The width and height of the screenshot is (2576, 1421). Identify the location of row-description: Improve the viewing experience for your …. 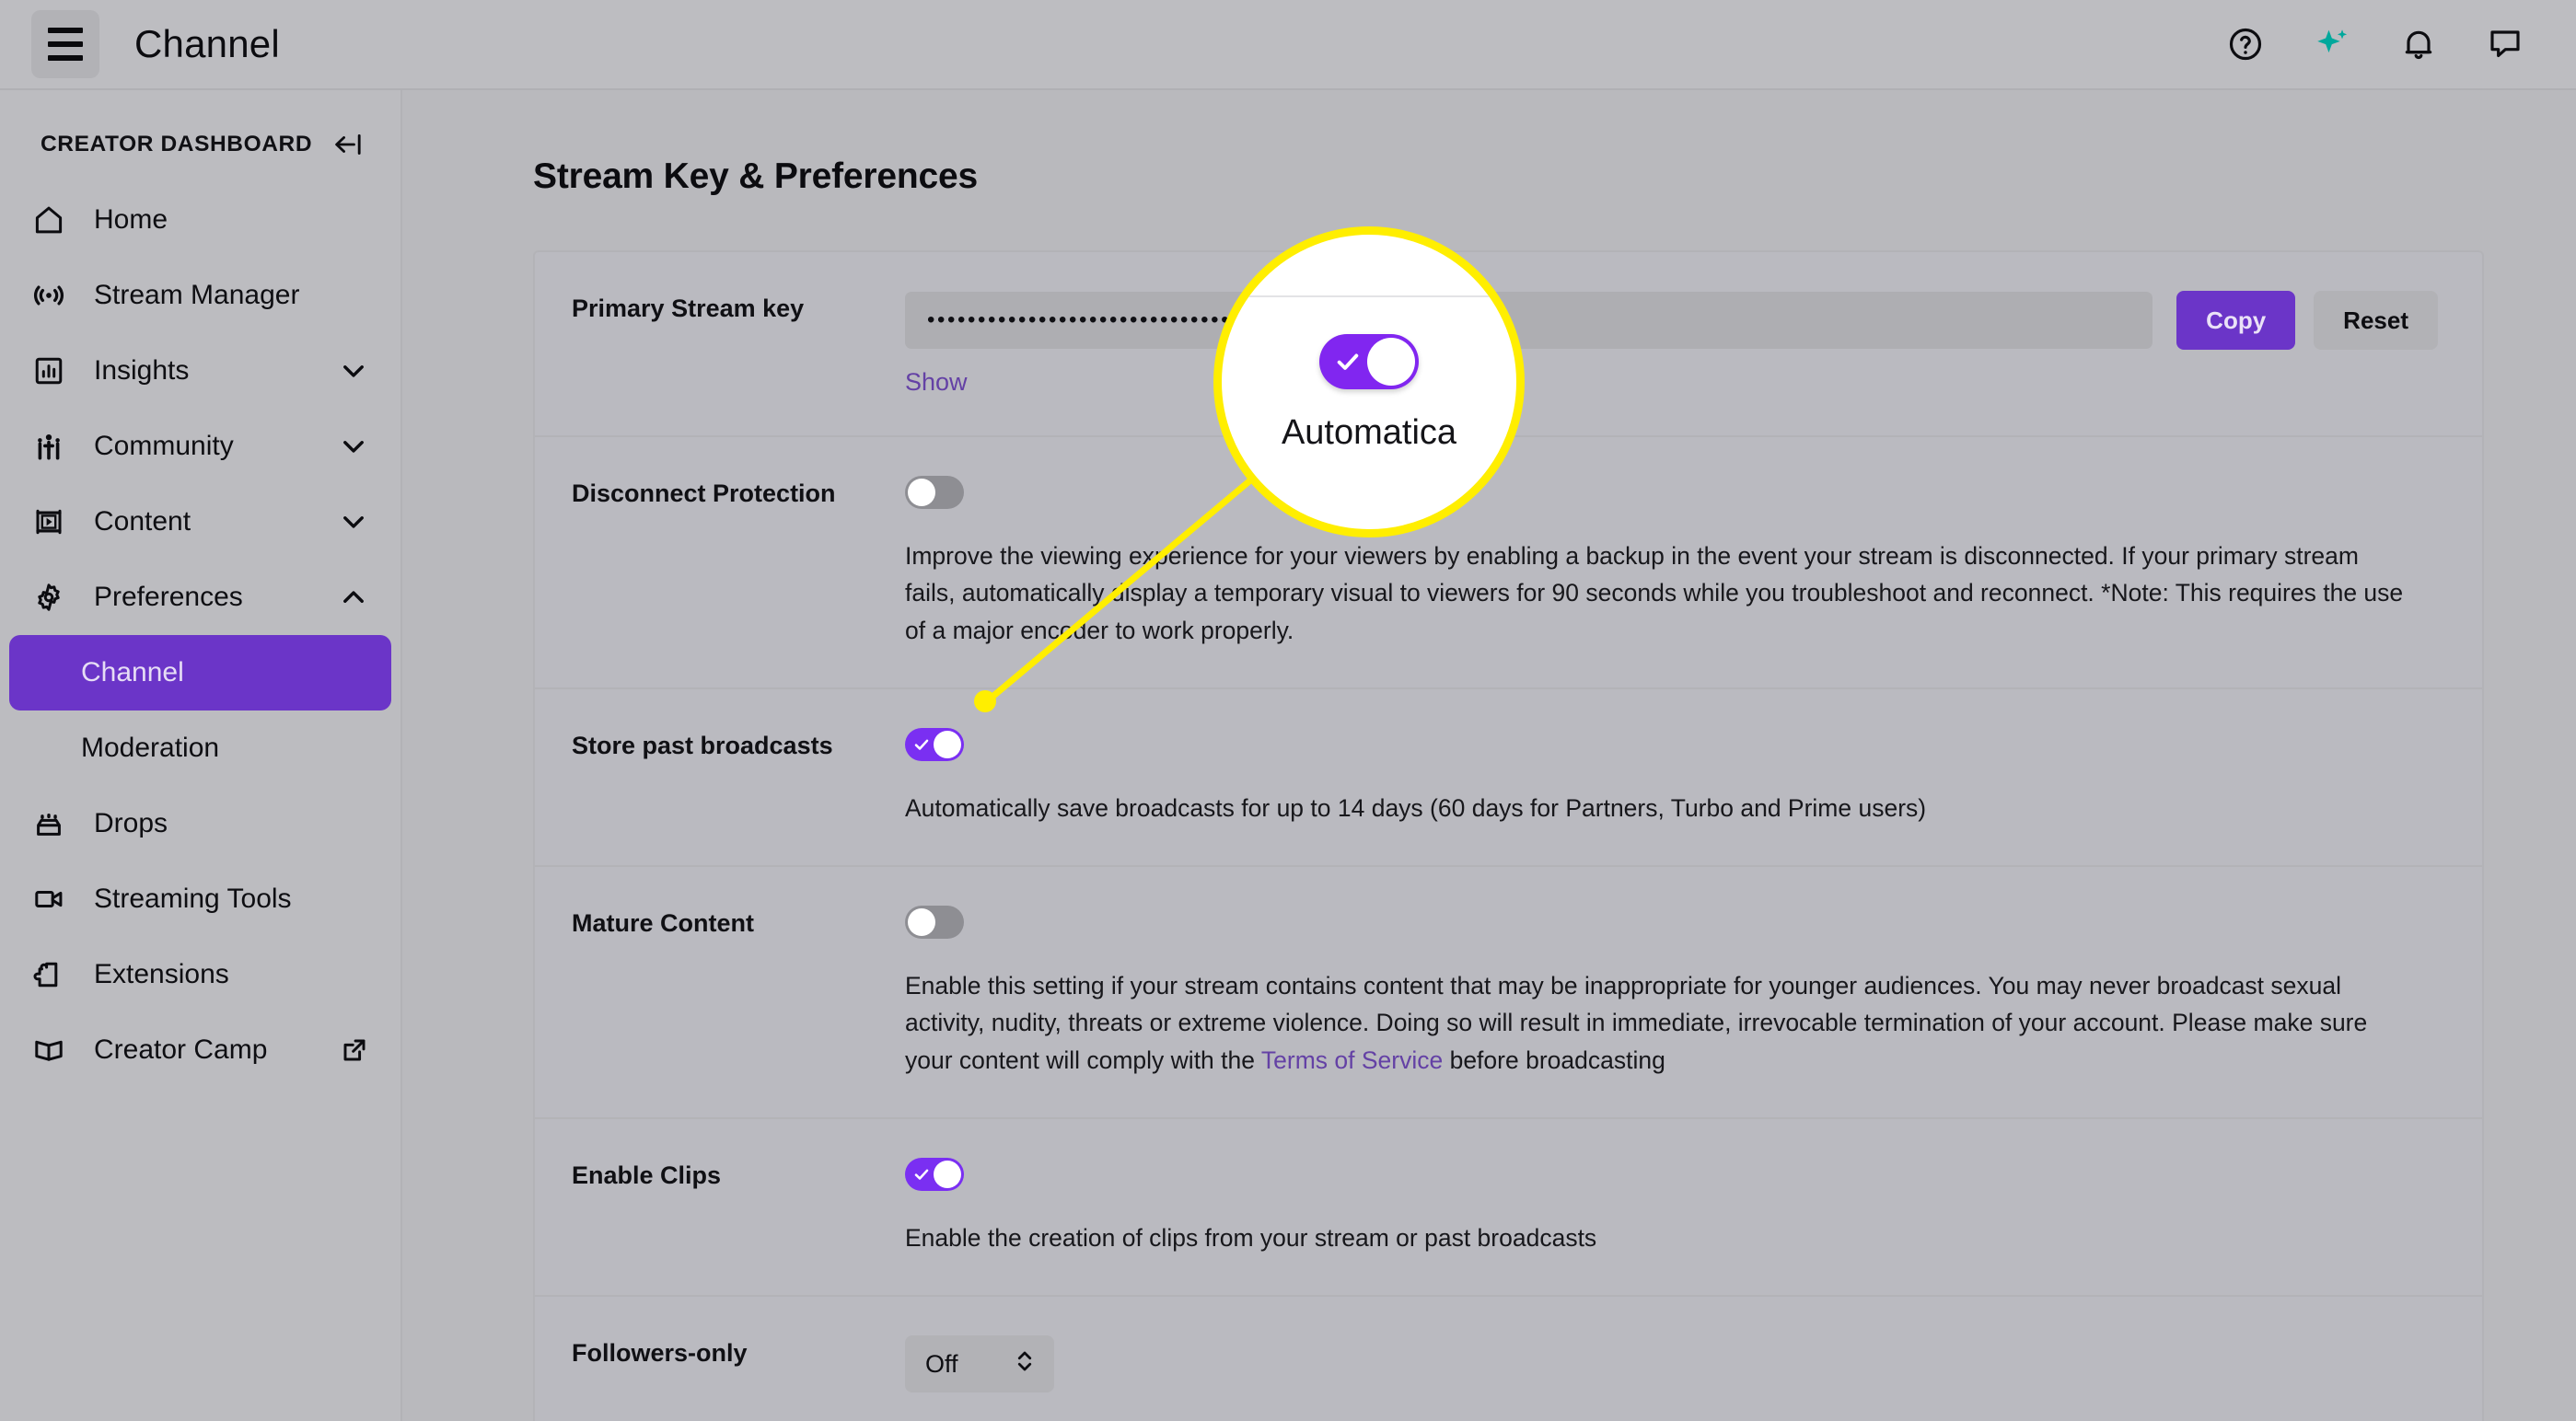
(1654, 593).